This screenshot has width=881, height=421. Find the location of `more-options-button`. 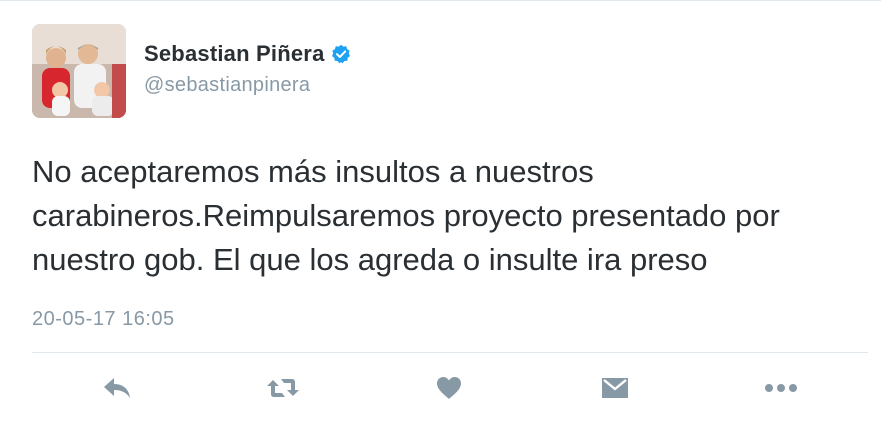

more-options-button is located at coordinates (781, 388).